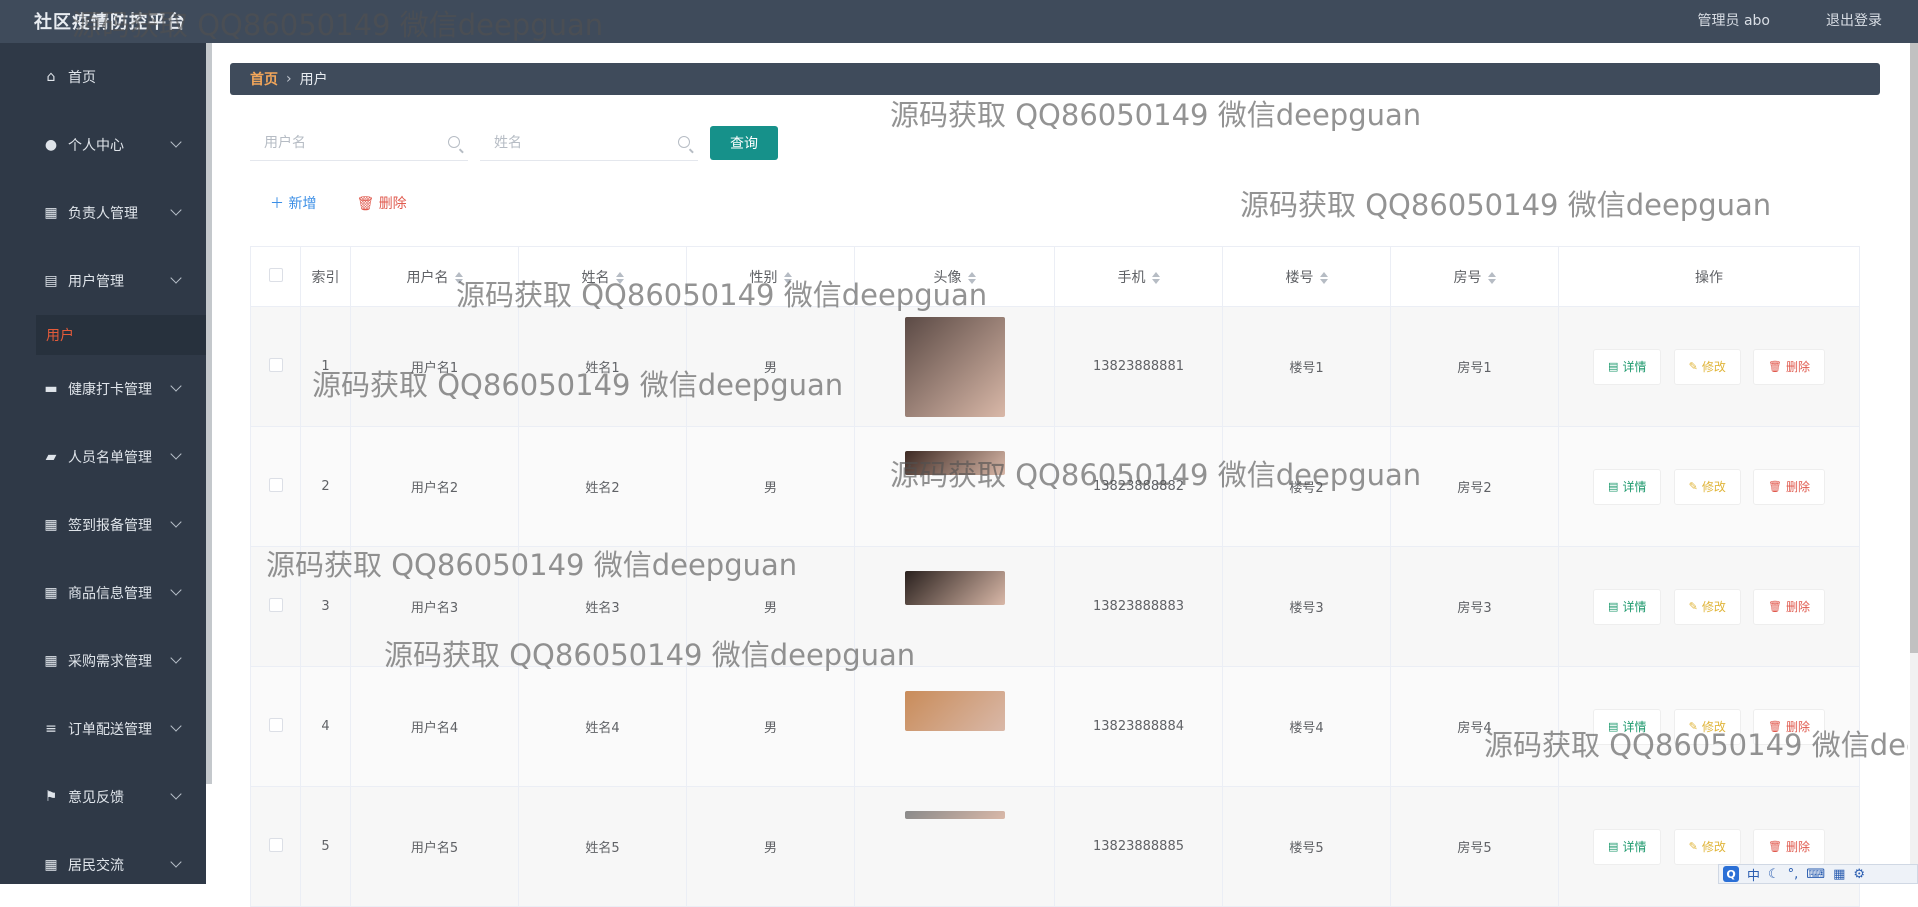 The image size is (1918, 907). I want to click on sidebar-item: ≡订单配送管理, so click(103, 729).